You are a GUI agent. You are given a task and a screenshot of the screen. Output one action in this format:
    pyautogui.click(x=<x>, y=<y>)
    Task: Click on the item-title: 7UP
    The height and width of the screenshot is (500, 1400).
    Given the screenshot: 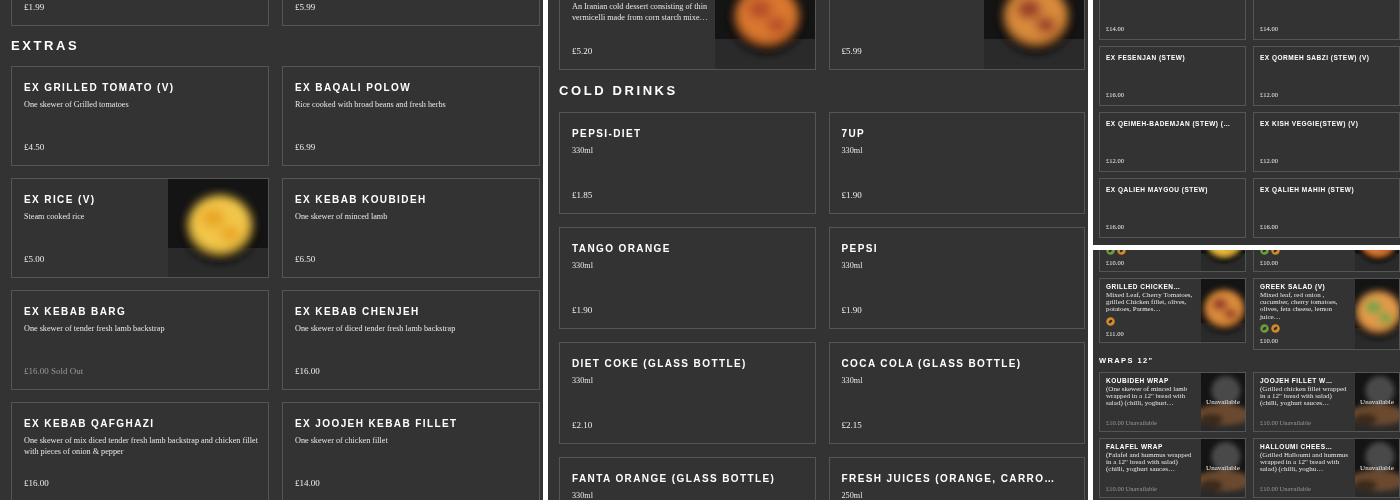 What is the action you would take?
    pyautogui.click(x=854, y=133)
    